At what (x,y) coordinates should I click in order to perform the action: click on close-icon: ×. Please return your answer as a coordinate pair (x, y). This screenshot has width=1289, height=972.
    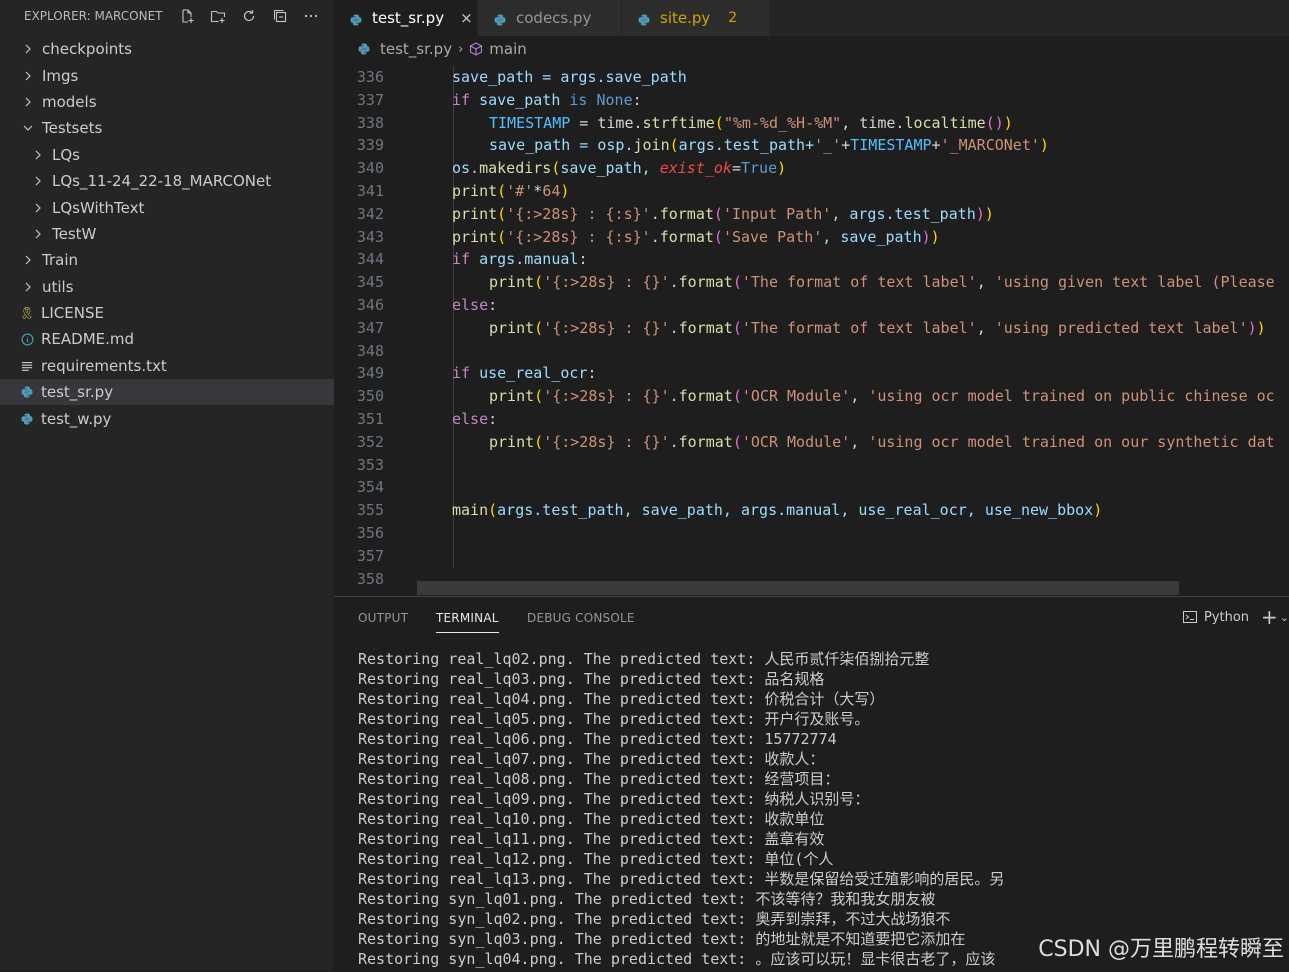
    Looking at the image, I should click on (466, 18).